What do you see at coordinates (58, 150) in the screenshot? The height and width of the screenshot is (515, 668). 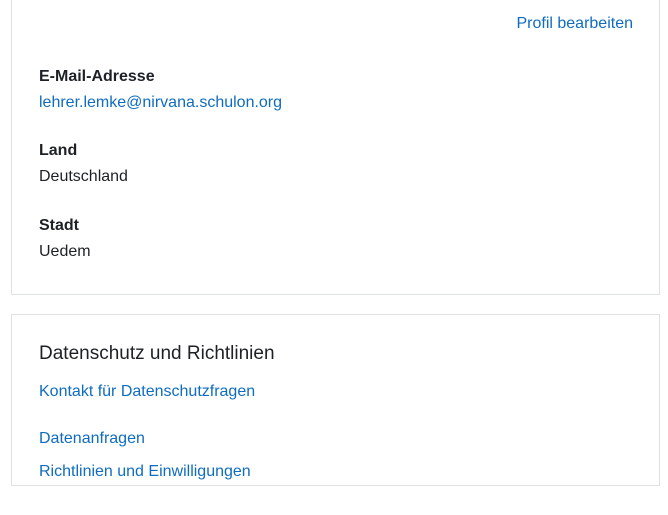 I see `country-label: Land` at bounding box center [58, 150].